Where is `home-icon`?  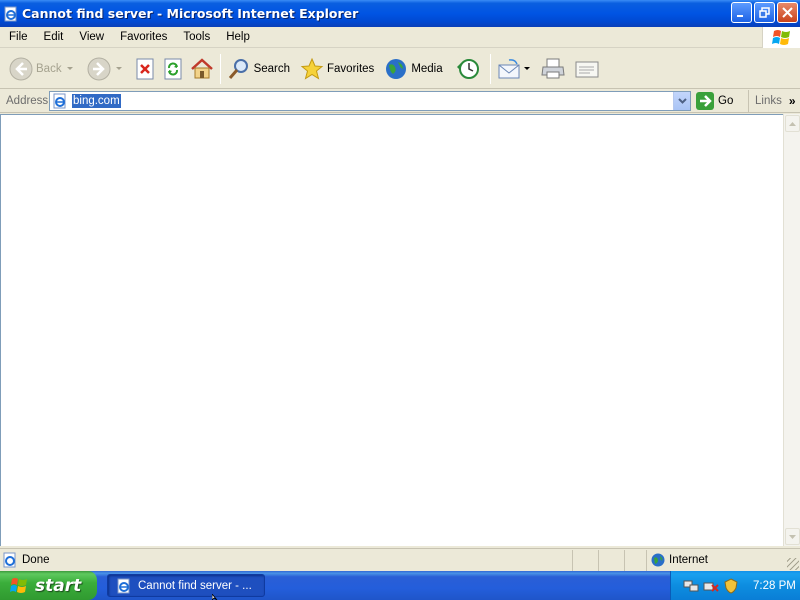
home-icon is located at coordinates (201, 67).